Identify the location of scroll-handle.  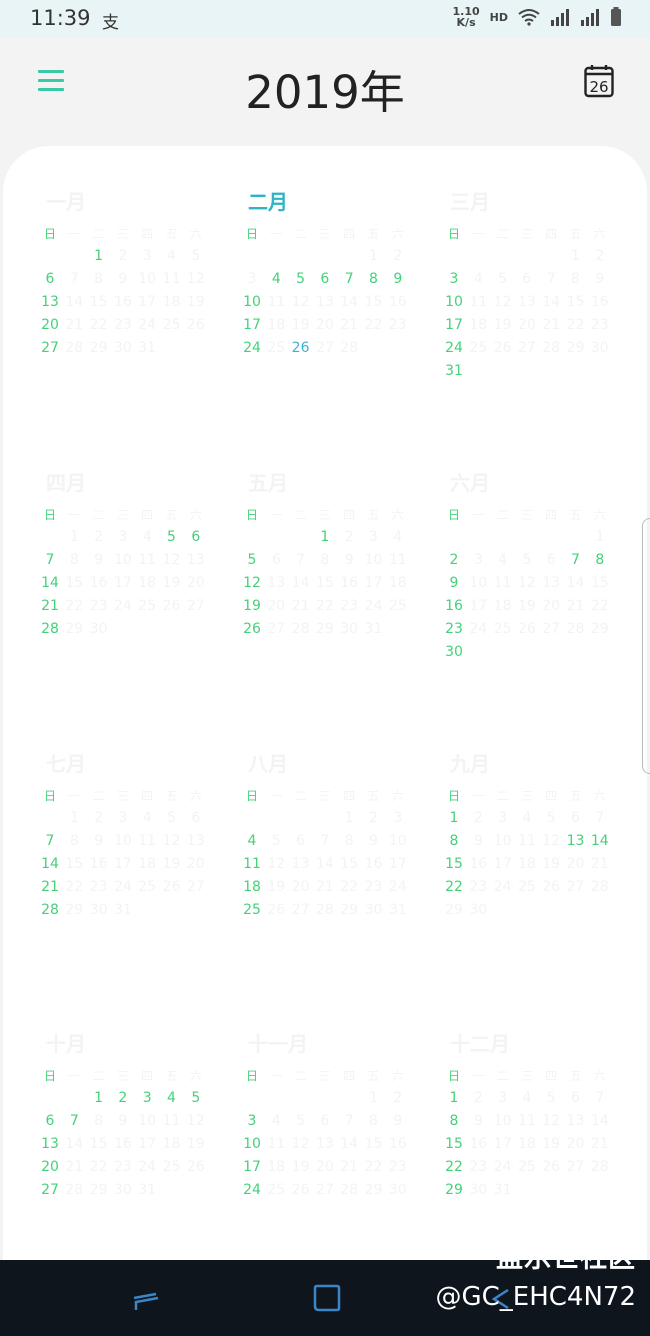
(646, 646).